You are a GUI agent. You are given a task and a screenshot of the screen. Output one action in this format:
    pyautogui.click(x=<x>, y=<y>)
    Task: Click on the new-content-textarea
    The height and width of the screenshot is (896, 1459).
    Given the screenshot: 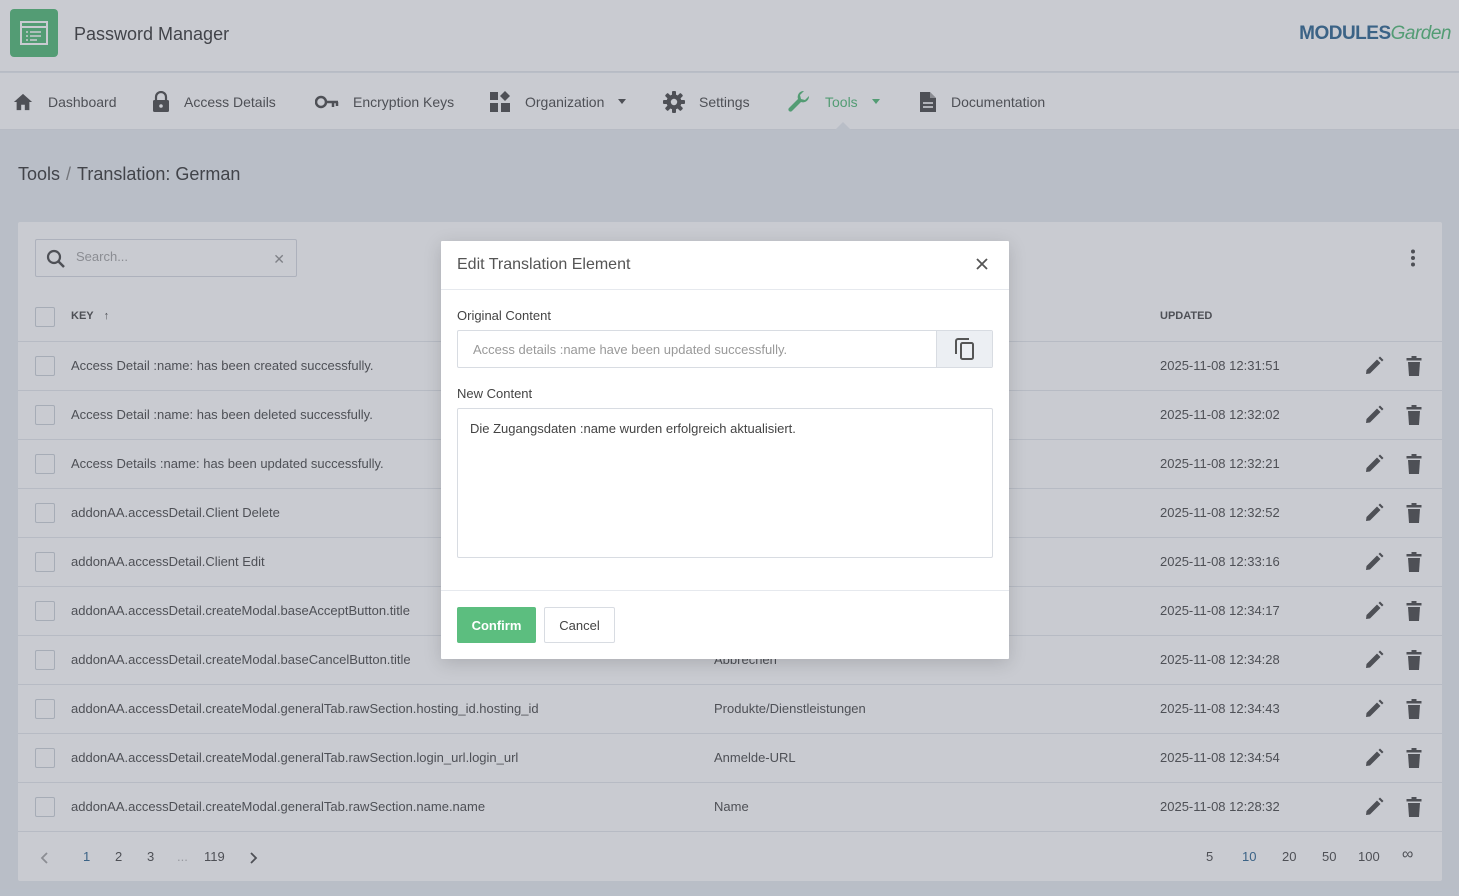 What is the action you would take?
    pyautogui.click(x=725, y=483)
    